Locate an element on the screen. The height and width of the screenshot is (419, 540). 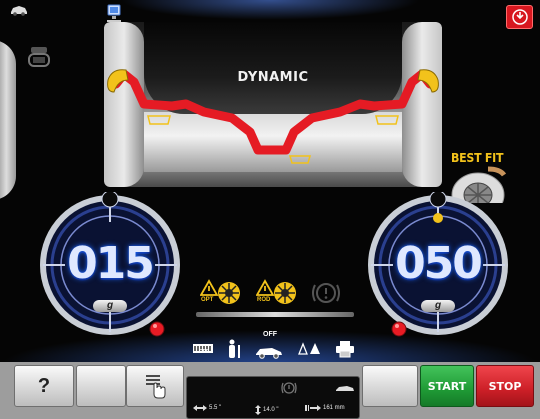
info-measurements: 5.5 " 14.0 " 161 mm is located at coordinates (274, 410).